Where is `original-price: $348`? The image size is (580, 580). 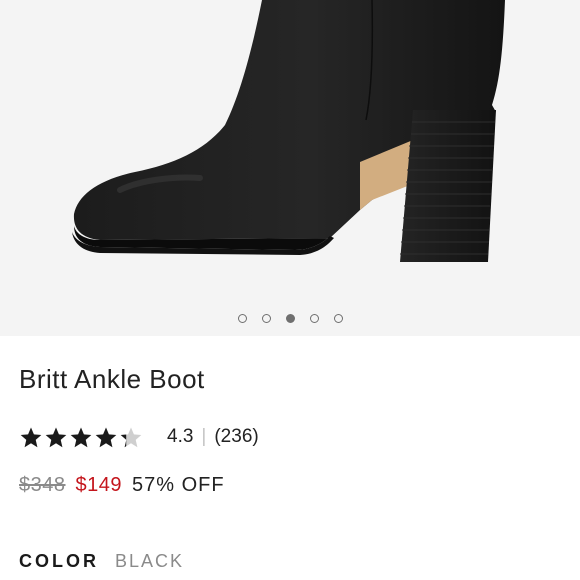
original-price: $348 is located at coordinates (42, 485).